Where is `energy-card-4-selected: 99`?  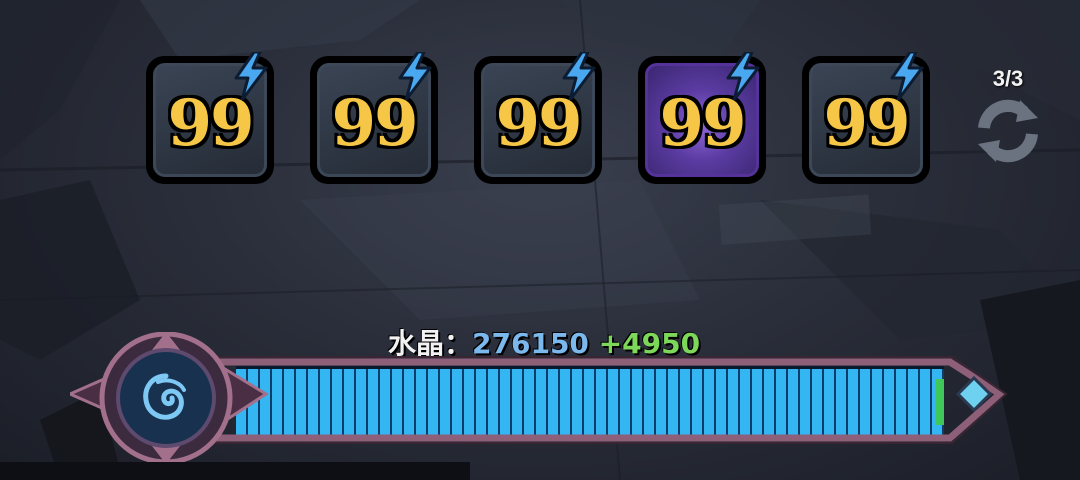 energy-card-4-selected: 99 is located at coordinates (702, 118).